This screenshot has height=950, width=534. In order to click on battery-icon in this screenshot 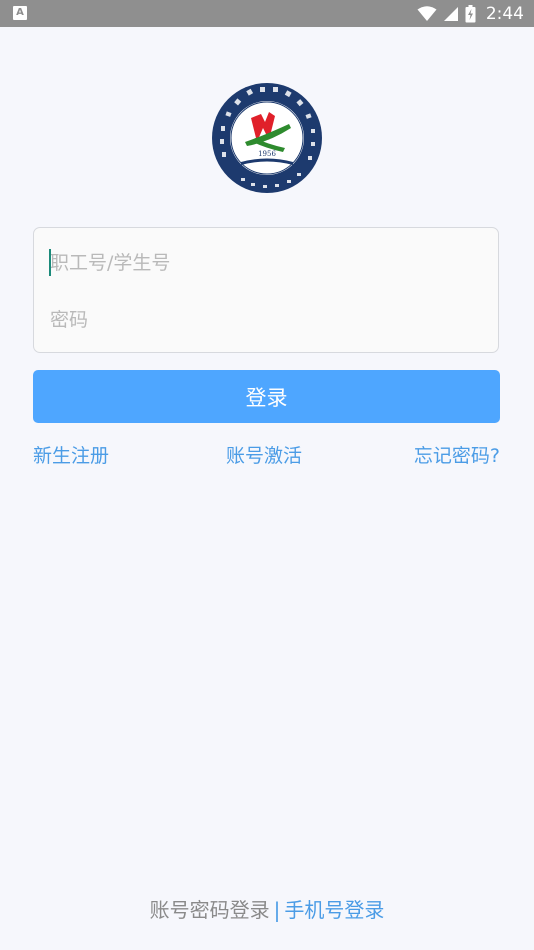, I will do `click(470, 13)`.